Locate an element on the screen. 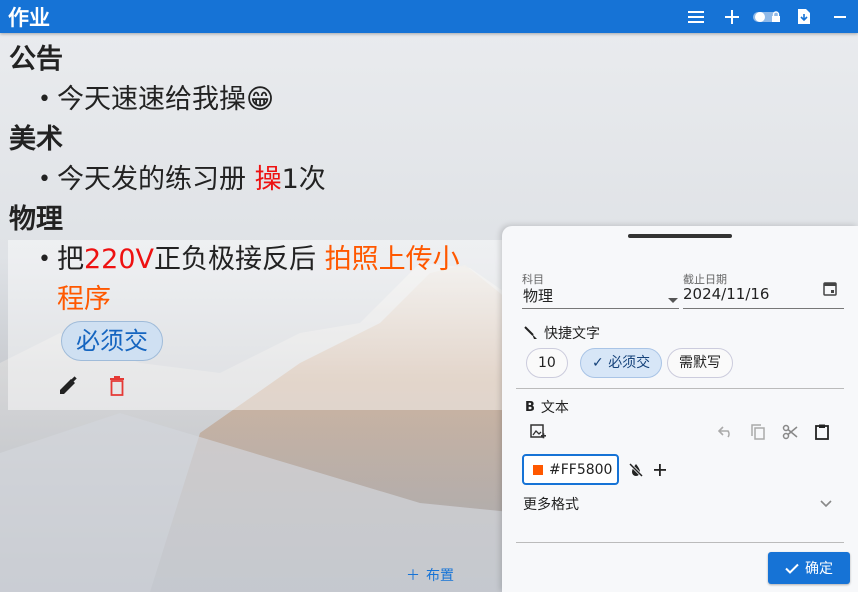  app-title: 作业 is located at coordinates (29, 17).